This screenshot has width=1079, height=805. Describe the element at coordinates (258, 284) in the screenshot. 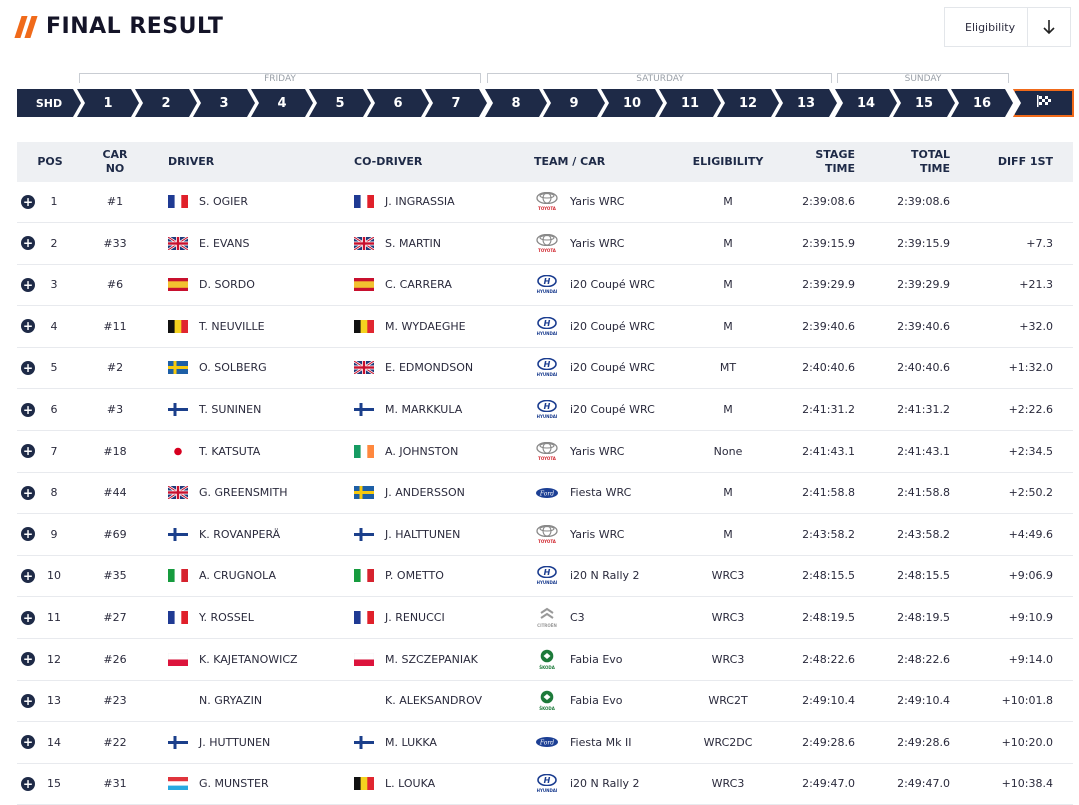

I see `driver-cell: D. SORDO` at that location.